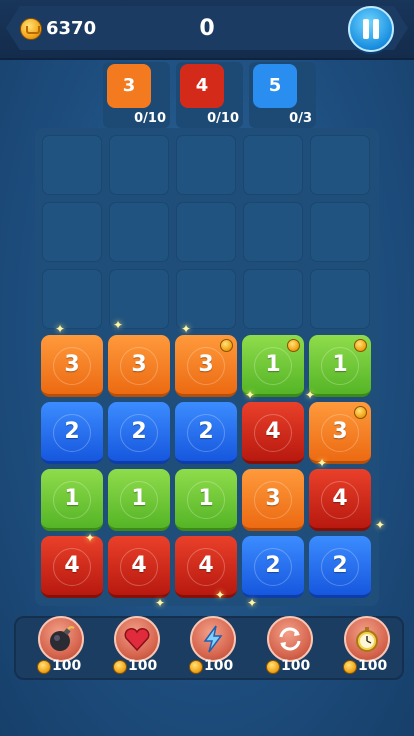 This screenshot has width=414, height=736. I want to click on goal-target-5: 5 0/3, so click(282, 95).